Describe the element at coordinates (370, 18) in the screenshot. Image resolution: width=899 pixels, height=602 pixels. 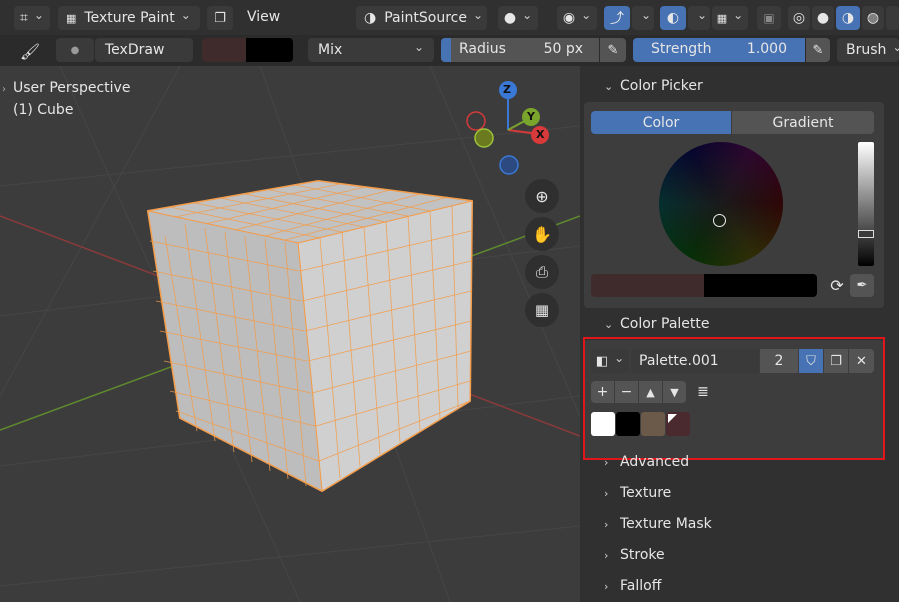
I see `half-circle-icon: ◑` at that location.